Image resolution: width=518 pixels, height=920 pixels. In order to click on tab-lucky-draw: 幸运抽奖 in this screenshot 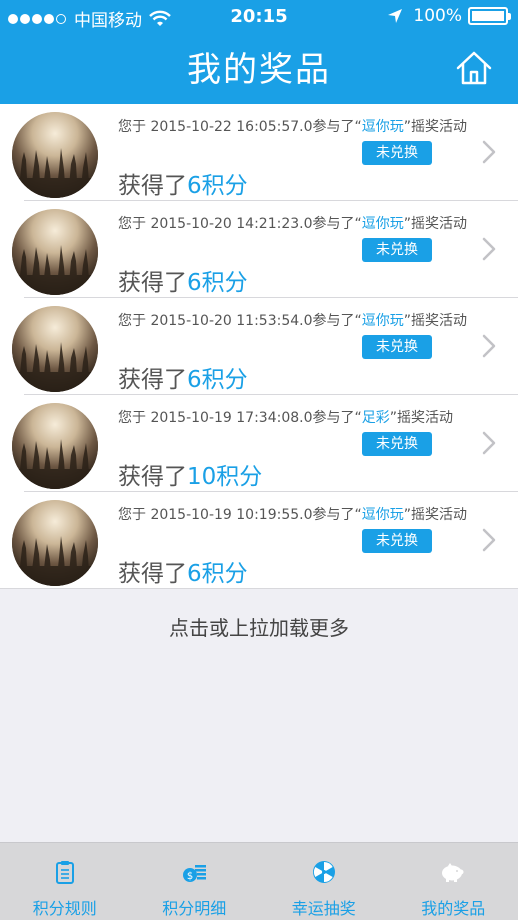, I will do `click(324, 881)`.